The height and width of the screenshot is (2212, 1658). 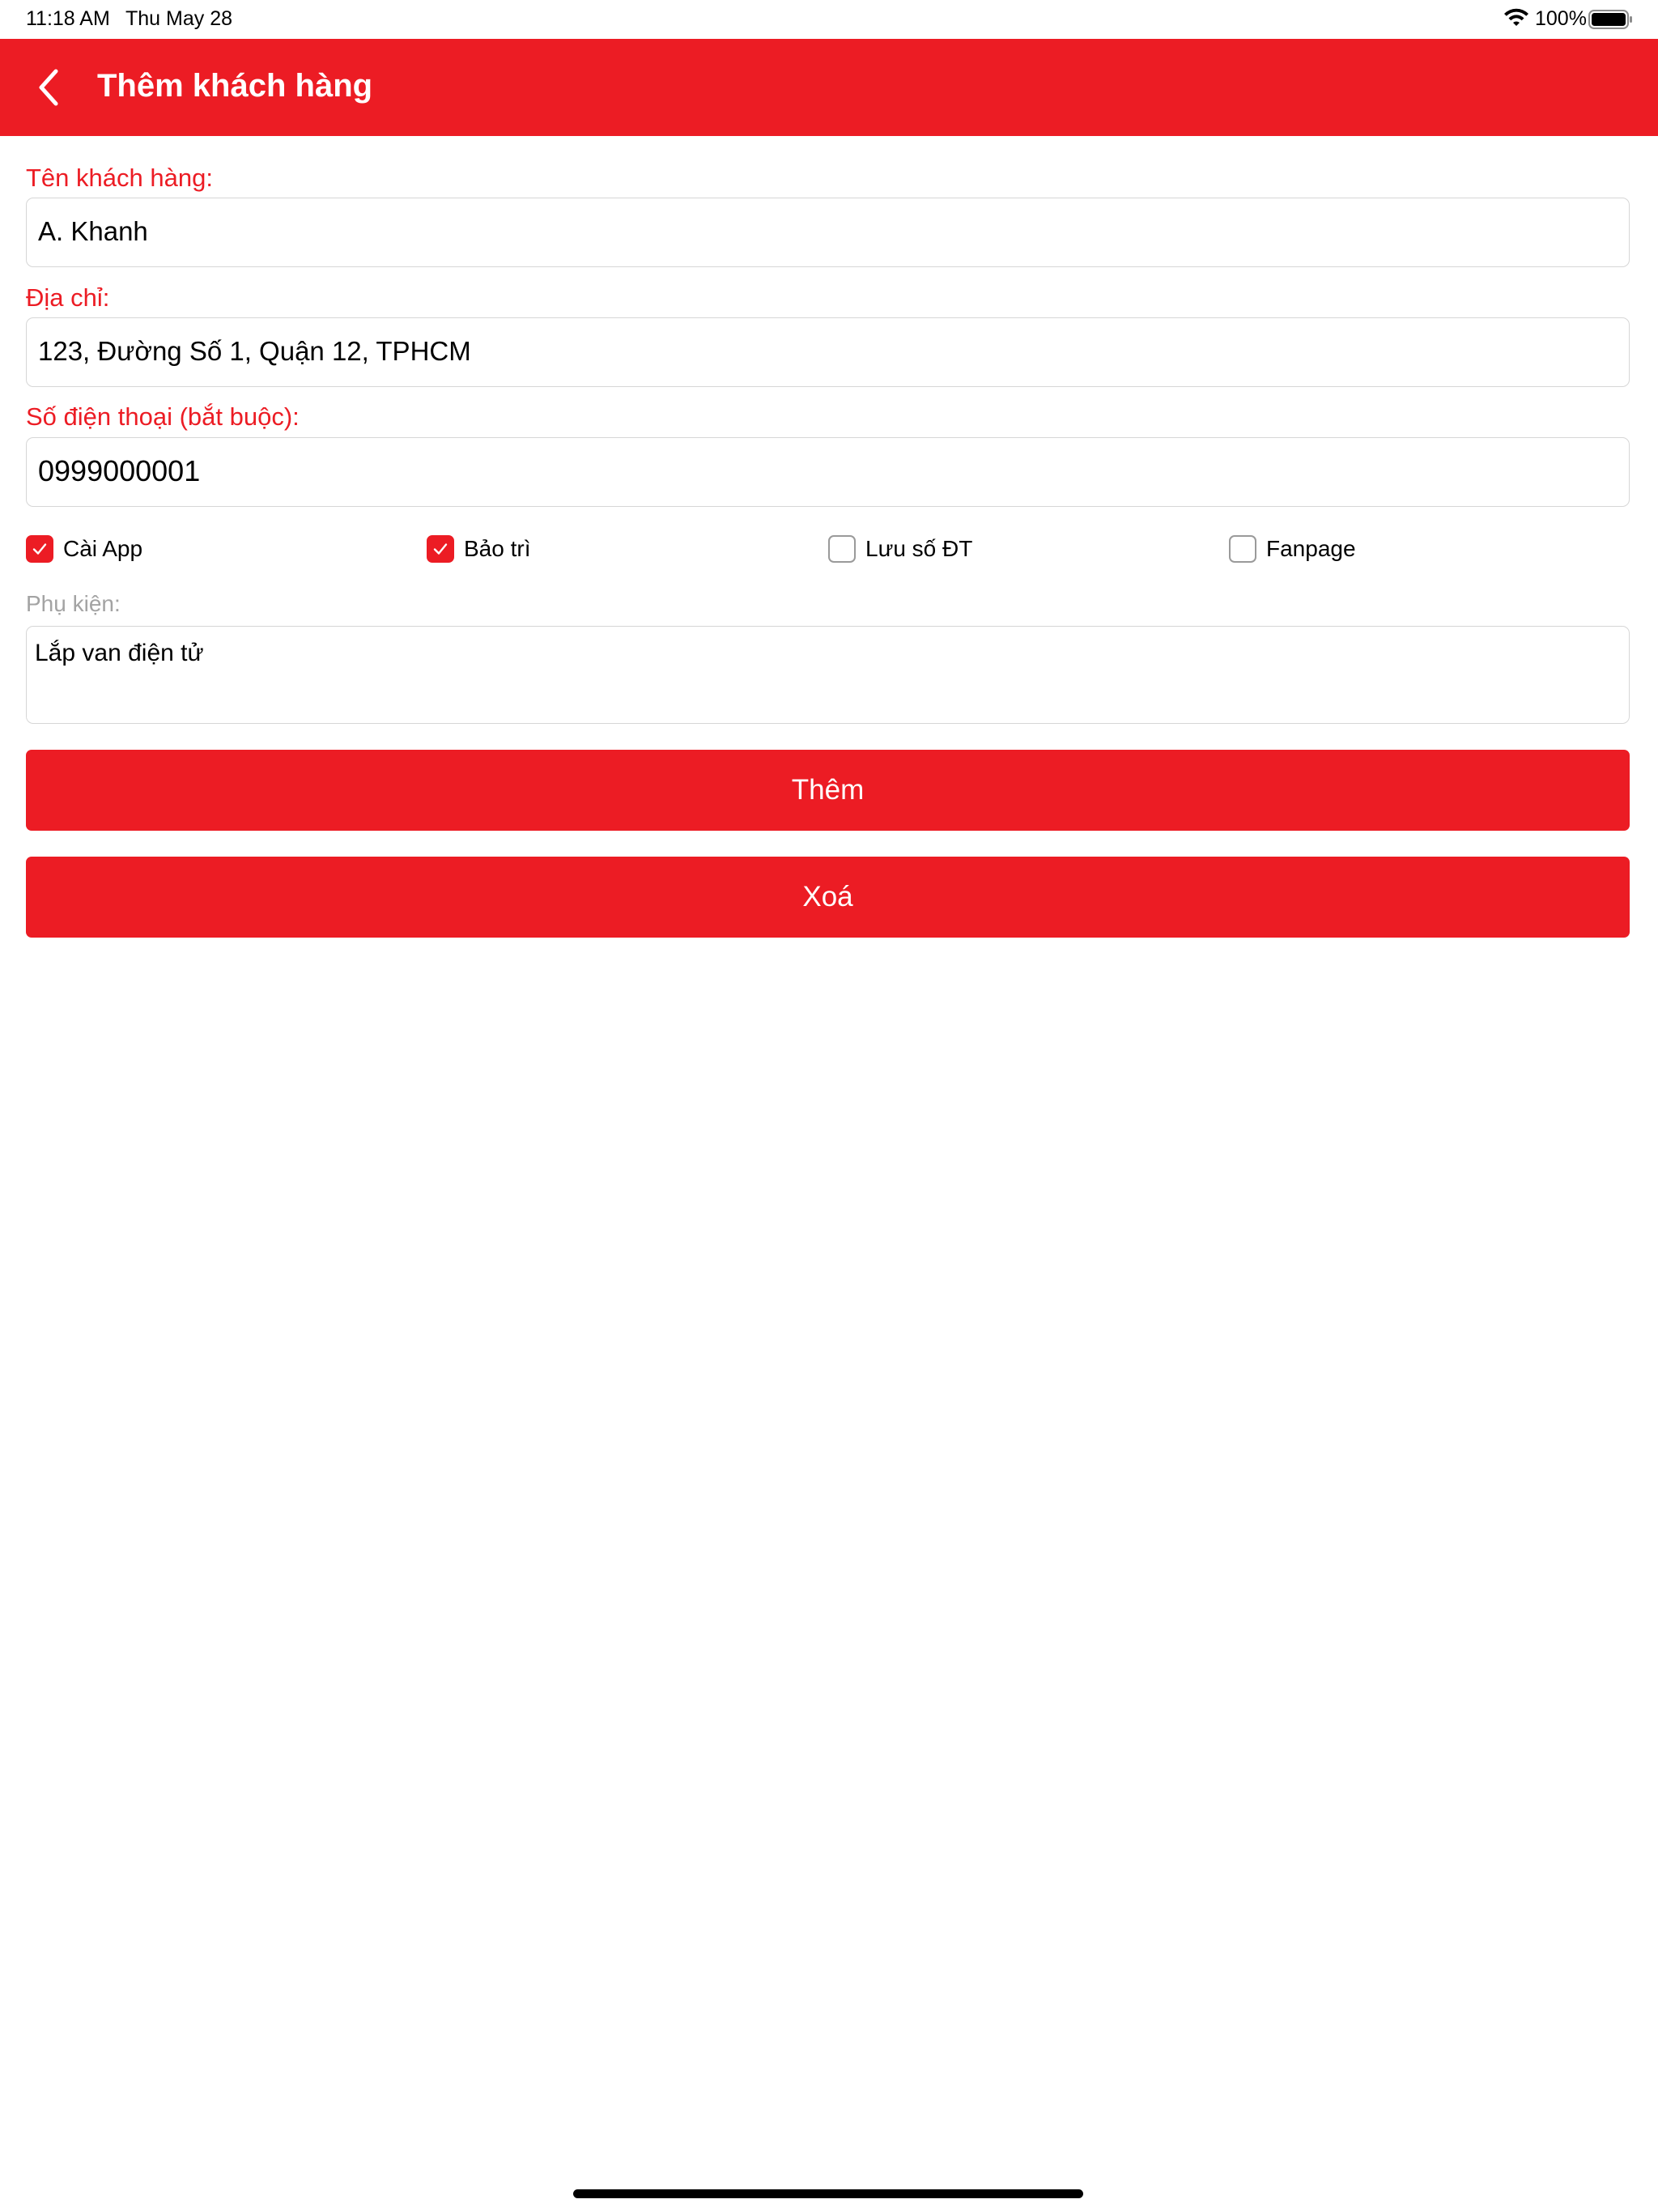 I want to click on accessories-label: Phụ kiện:, so click(x=73, y=603).